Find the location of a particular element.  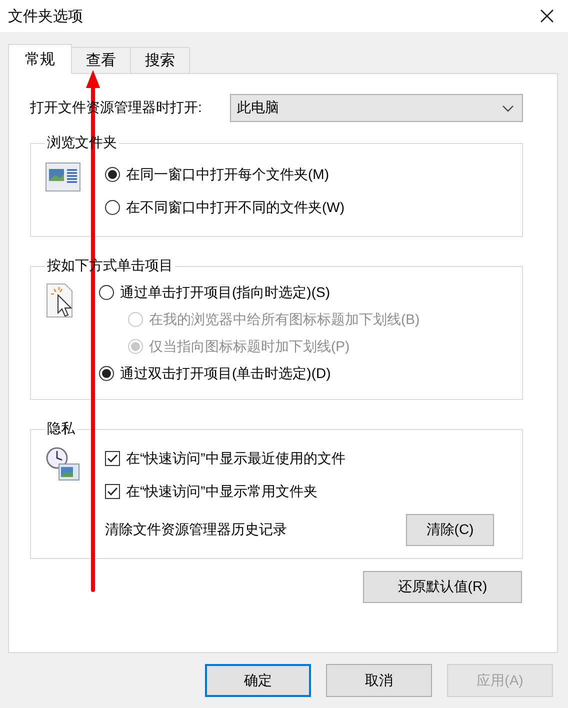

restore-defaults-button: 还原默认值(R) is located at coordinates (442, 587).